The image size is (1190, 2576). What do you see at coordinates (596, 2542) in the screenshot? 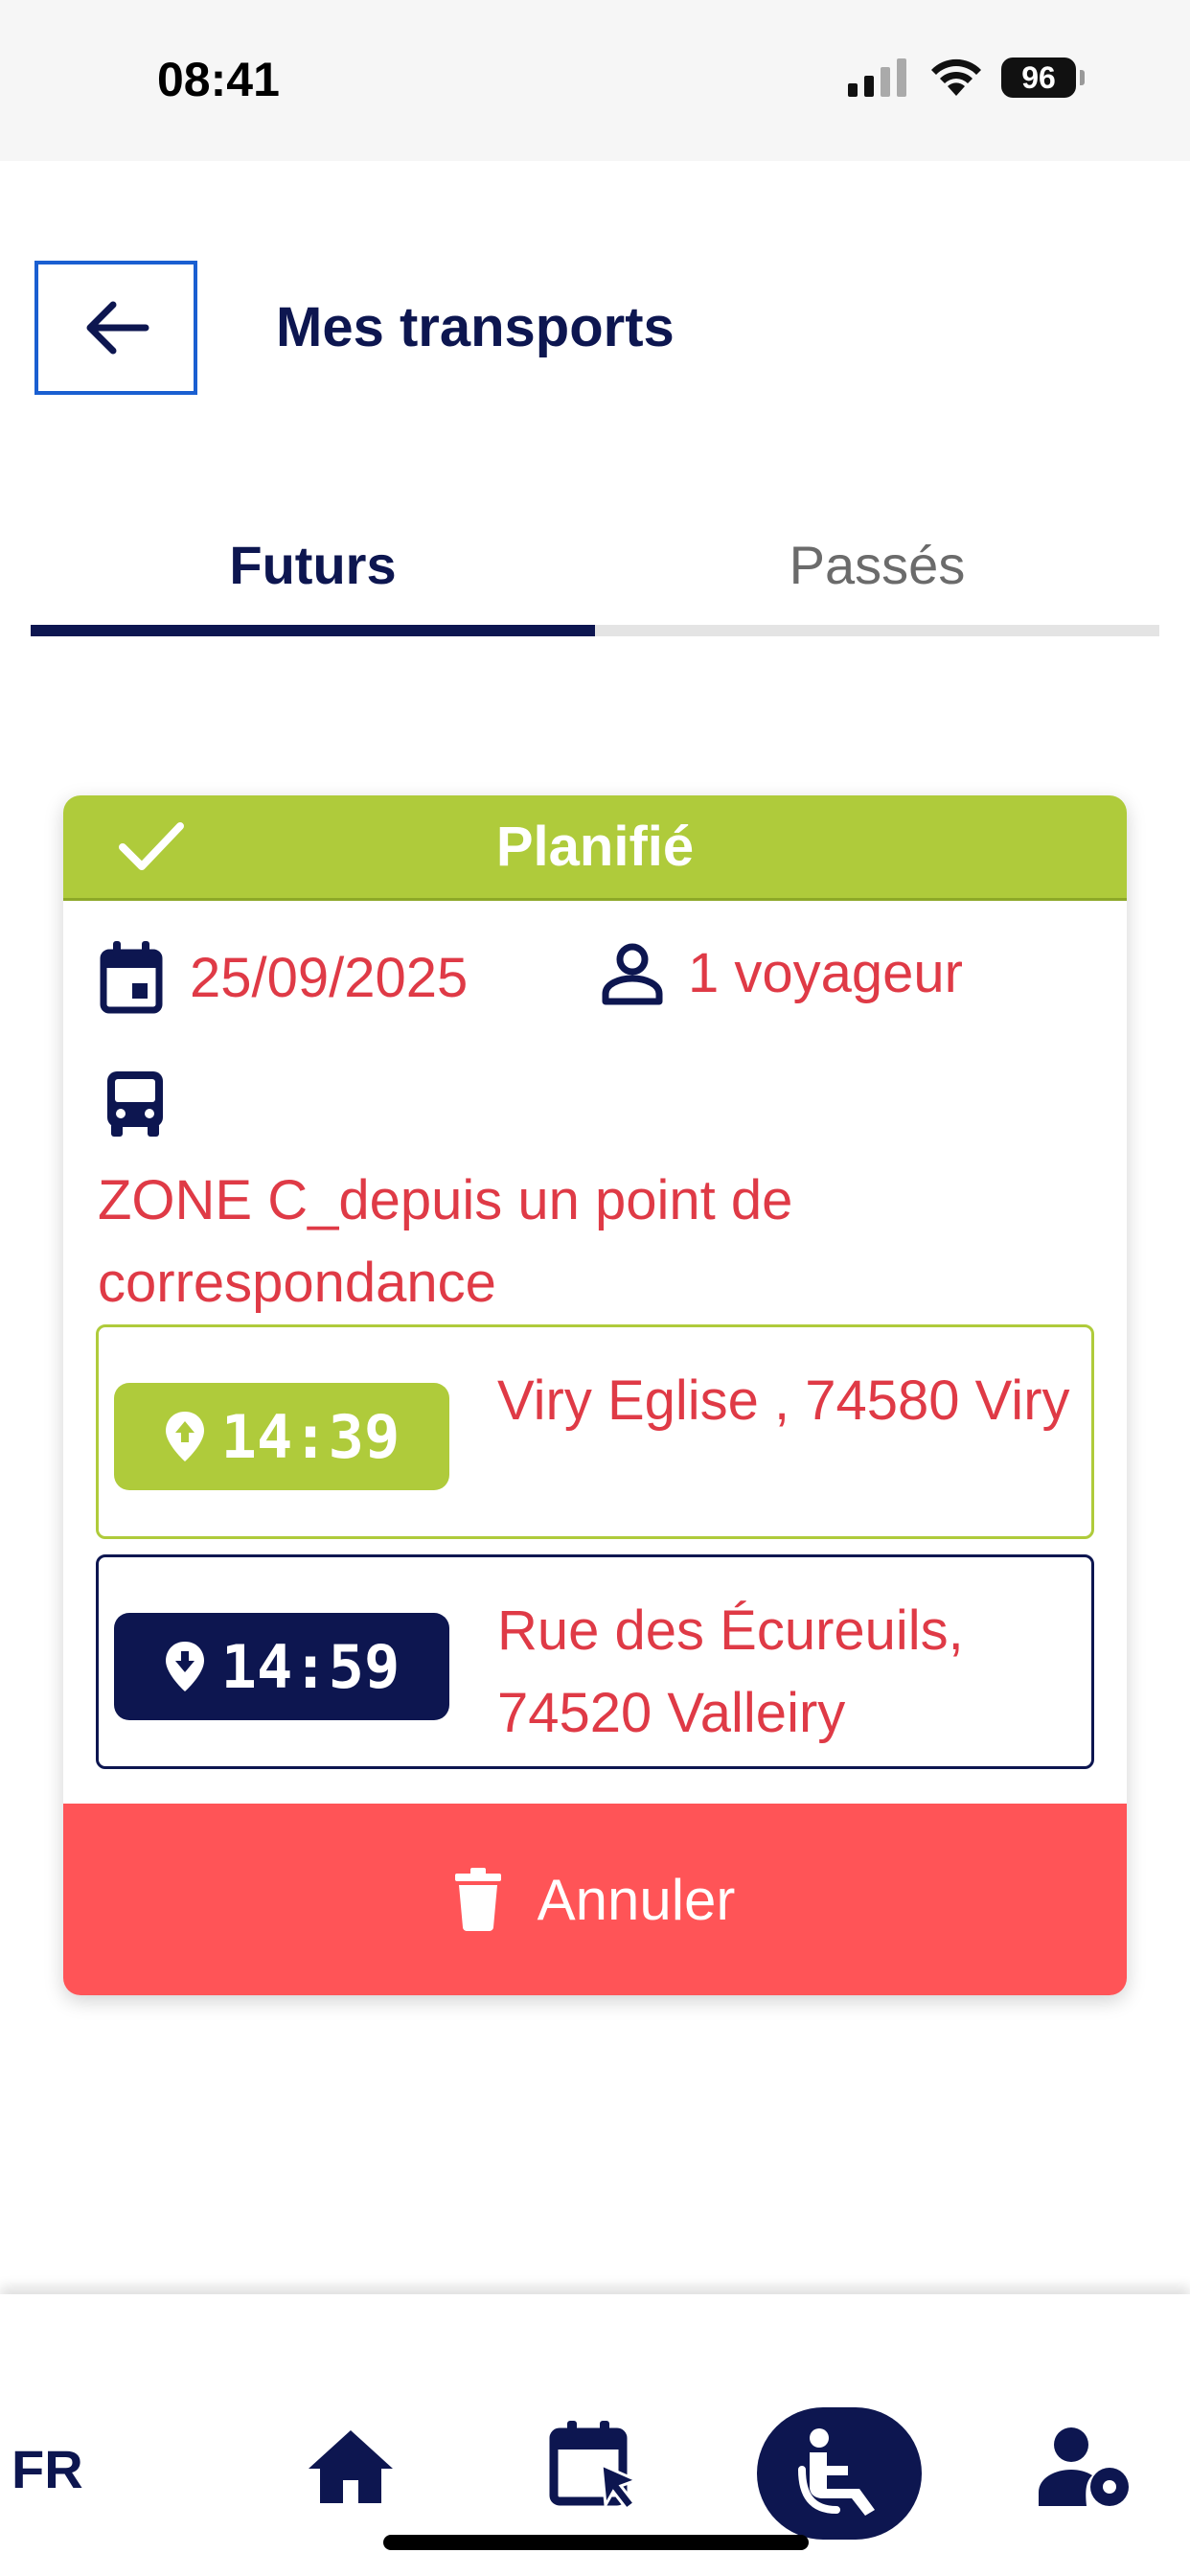
I see `home-indicator` at bounding box center [596, 2542].